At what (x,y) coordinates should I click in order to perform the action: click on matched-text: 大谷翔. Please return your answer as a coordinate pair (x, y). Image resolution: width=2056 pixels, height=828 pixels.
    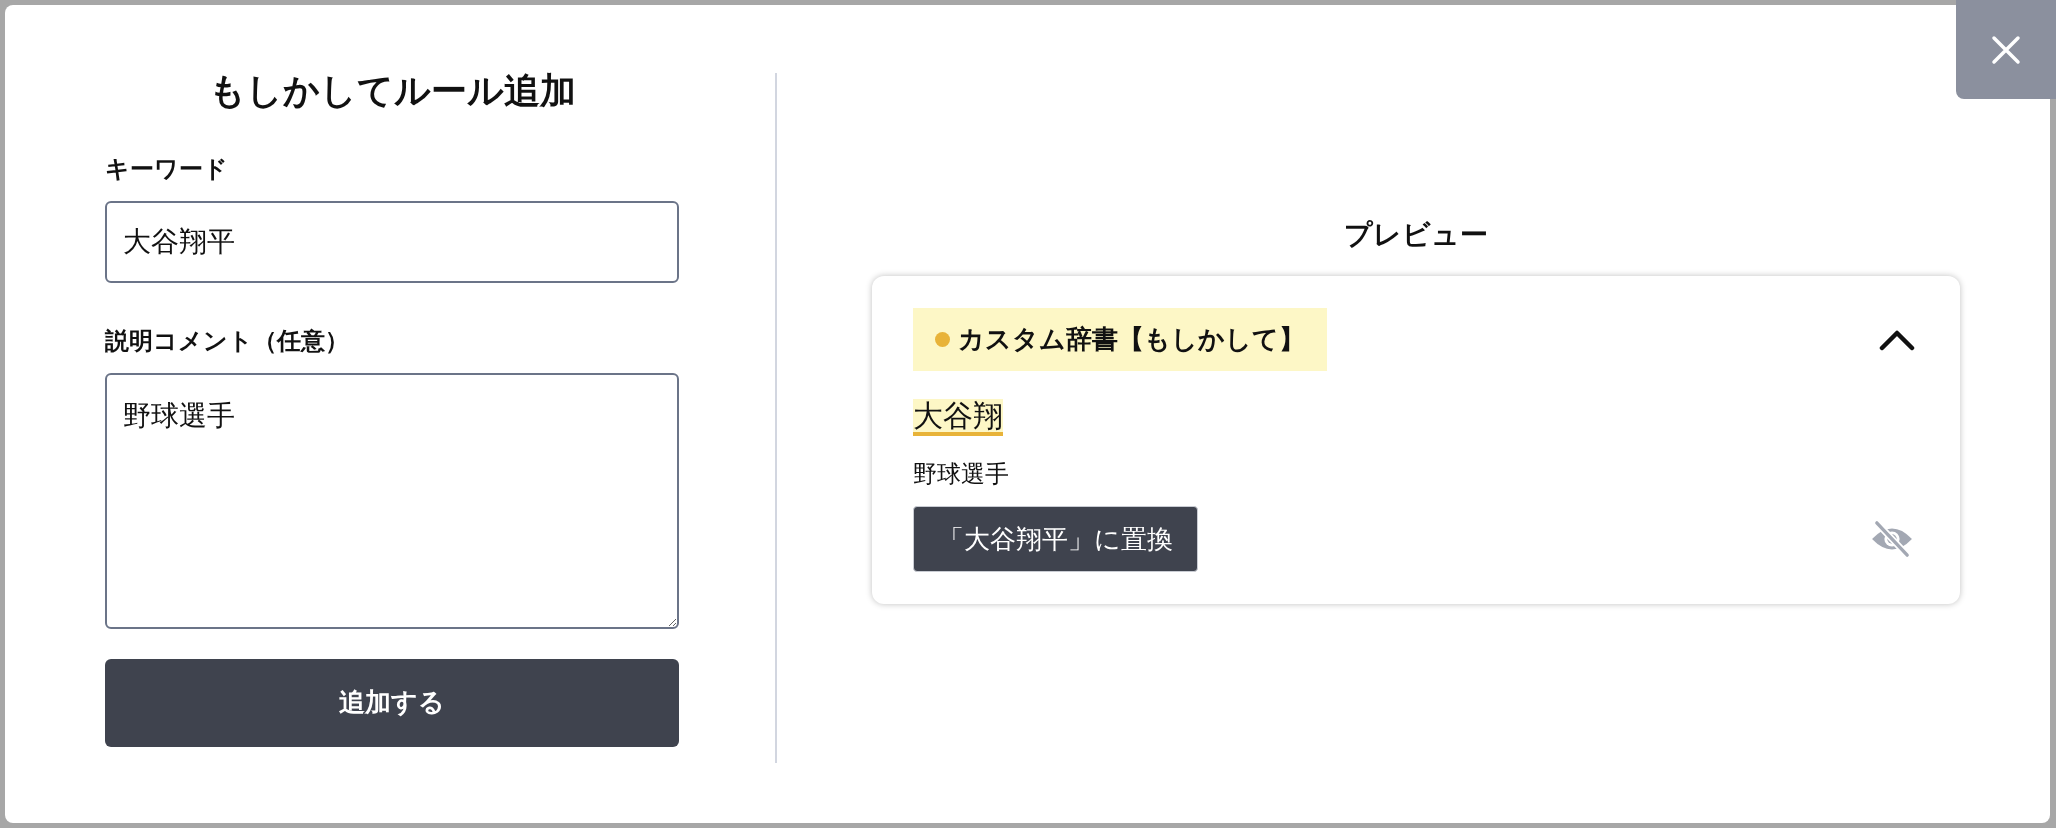
    Looking at the image, I should click on (958, 417).